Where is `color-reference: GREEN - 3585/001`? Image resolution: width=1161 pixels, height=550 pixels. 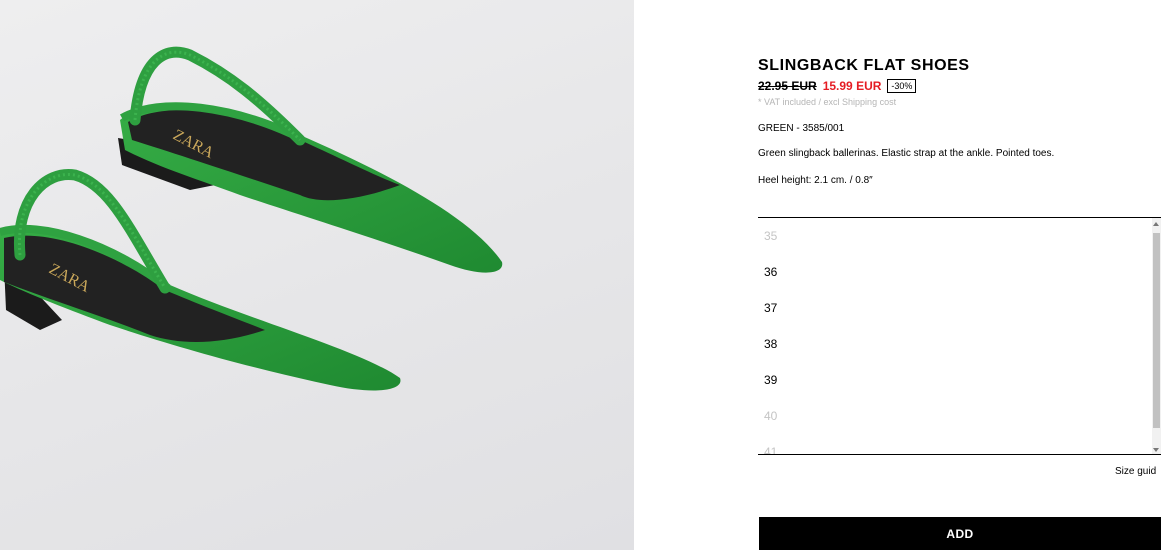
color-reference: GREEN - 3585/001 is located at coordinates (801, 128).